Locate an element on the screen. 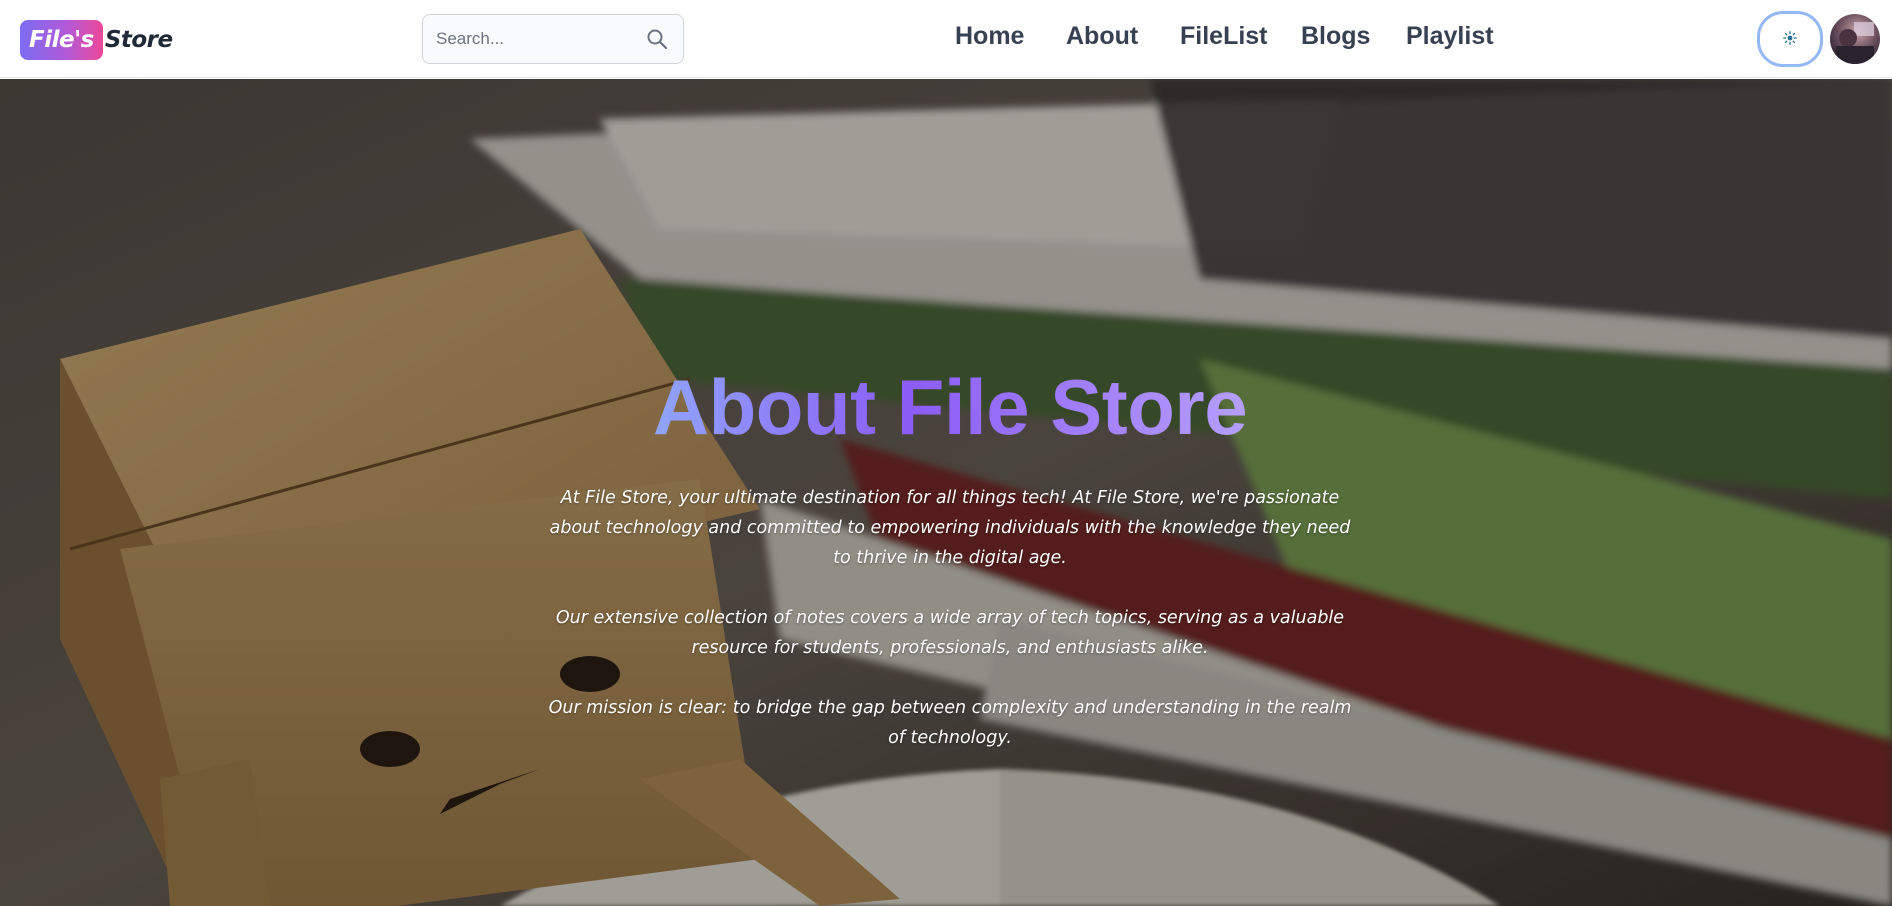 Image resolution: width=1892 pixels, height=906 pixels. brand-logo: File's Store is located at coordinates (96, 40).